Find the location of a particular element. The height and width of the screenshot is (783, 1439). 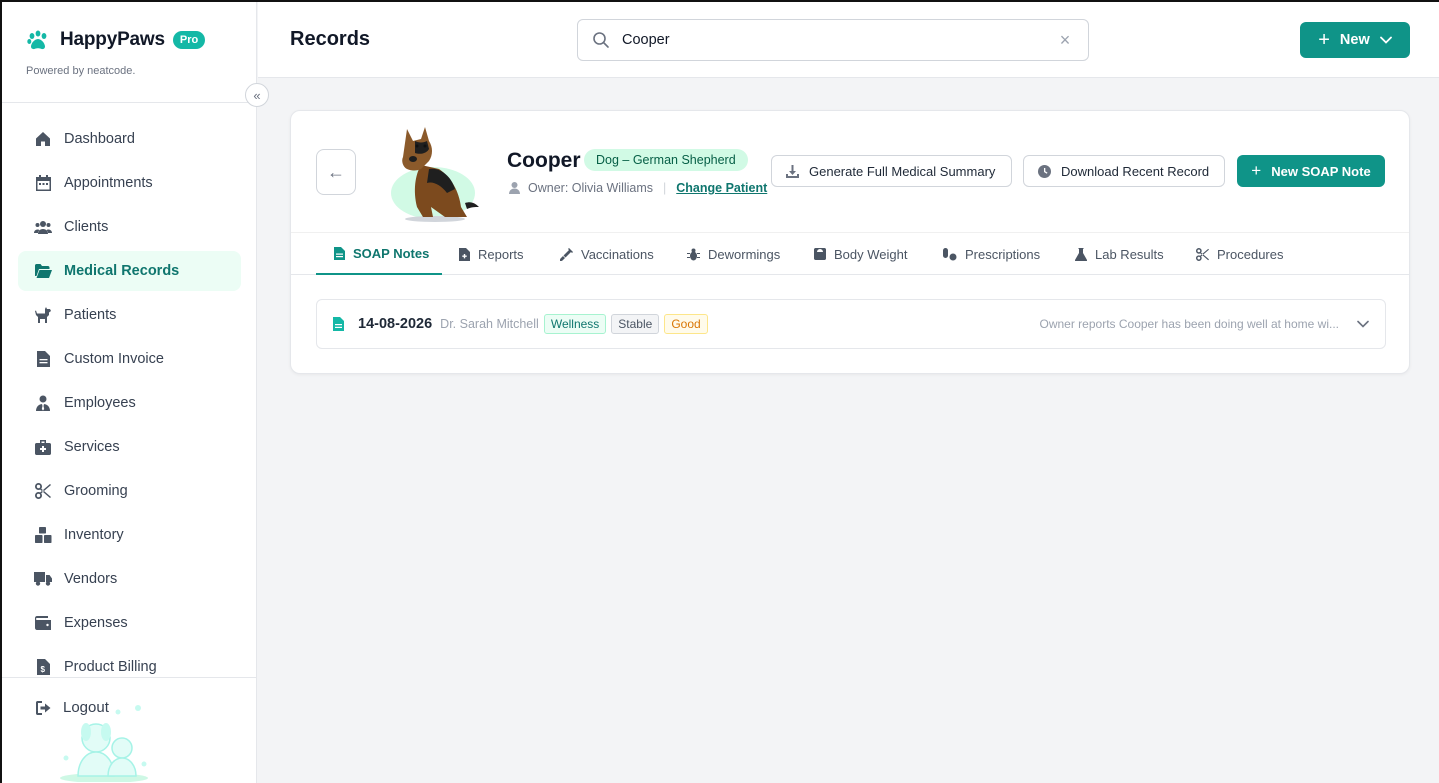

pet-name: Cooper is located at coordinates (544, 160).